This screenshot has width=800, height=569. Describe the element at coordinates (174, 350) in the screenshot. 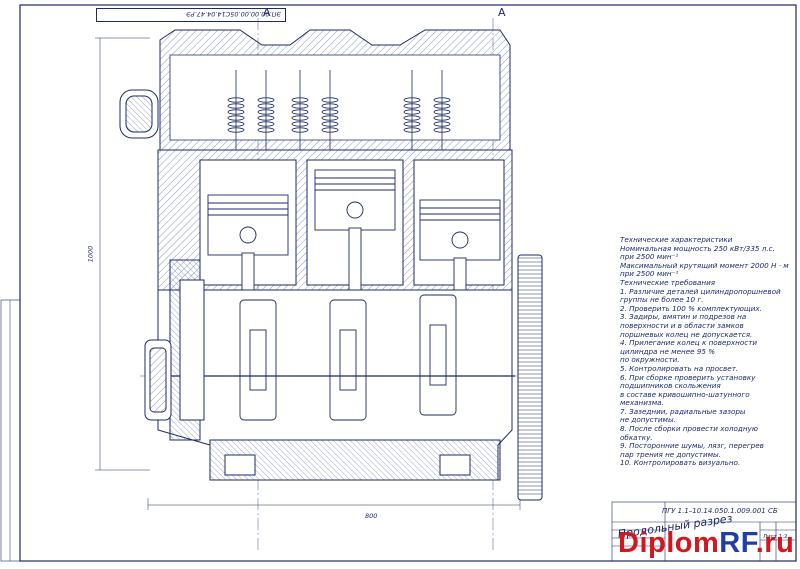

I see `timing-gears` at that location.